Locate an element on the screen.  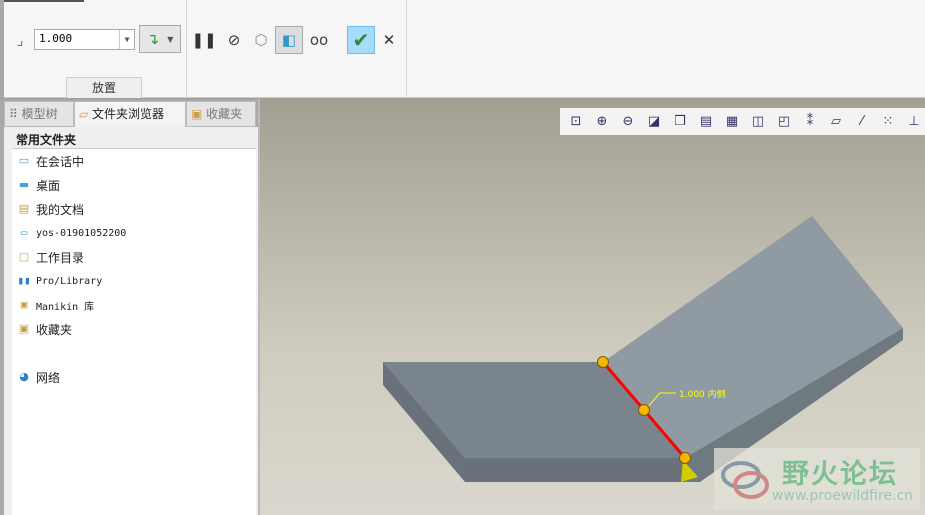
axis-display-icon: ⁄ is located at coordinates (862, 122).